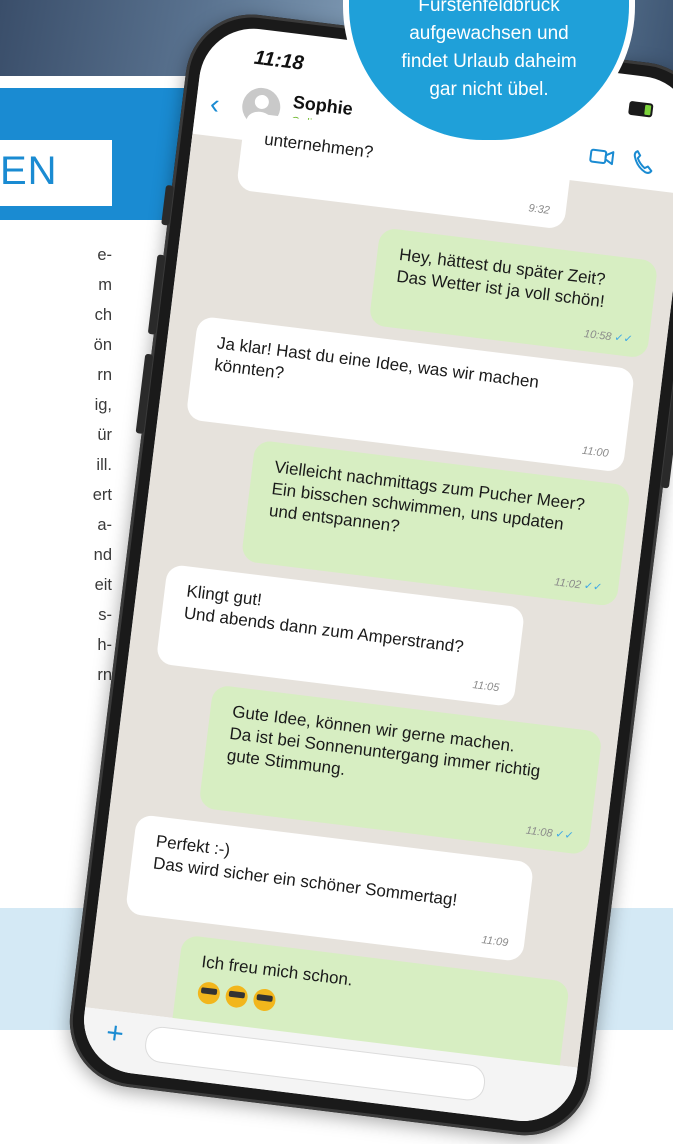 The image size is (673, 1144). Describe the element at coordinates (489, 8) in the screenshot. I see `quote-line: Fürstenfeldbrück` at that location.